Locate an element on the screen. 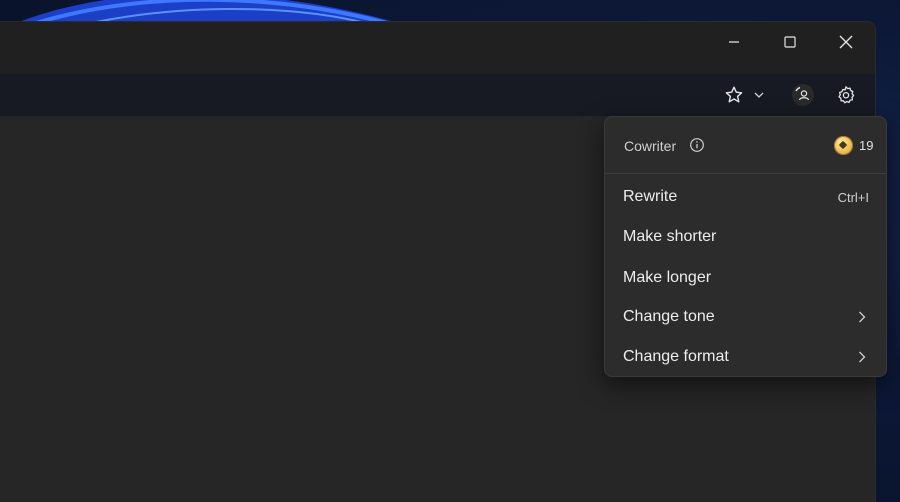 The width and height of the screenshot is (900, 502). info-icon is located at coordinates (697, 145).